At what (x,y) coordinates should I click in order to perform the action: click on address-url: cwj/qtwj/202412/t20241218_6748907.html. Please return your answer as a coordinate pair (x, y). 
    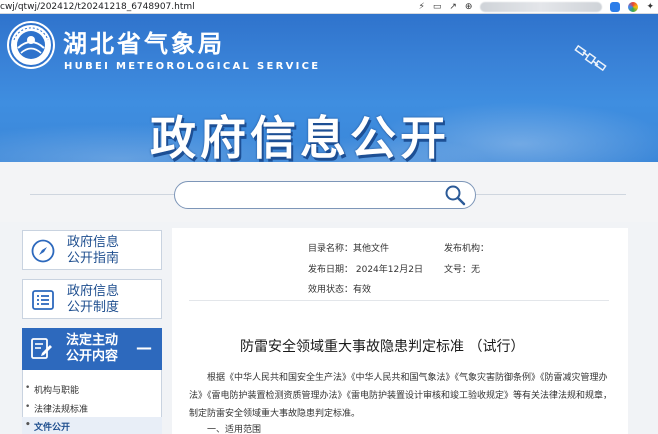
    Looking at the image, I should click on (97, 7).